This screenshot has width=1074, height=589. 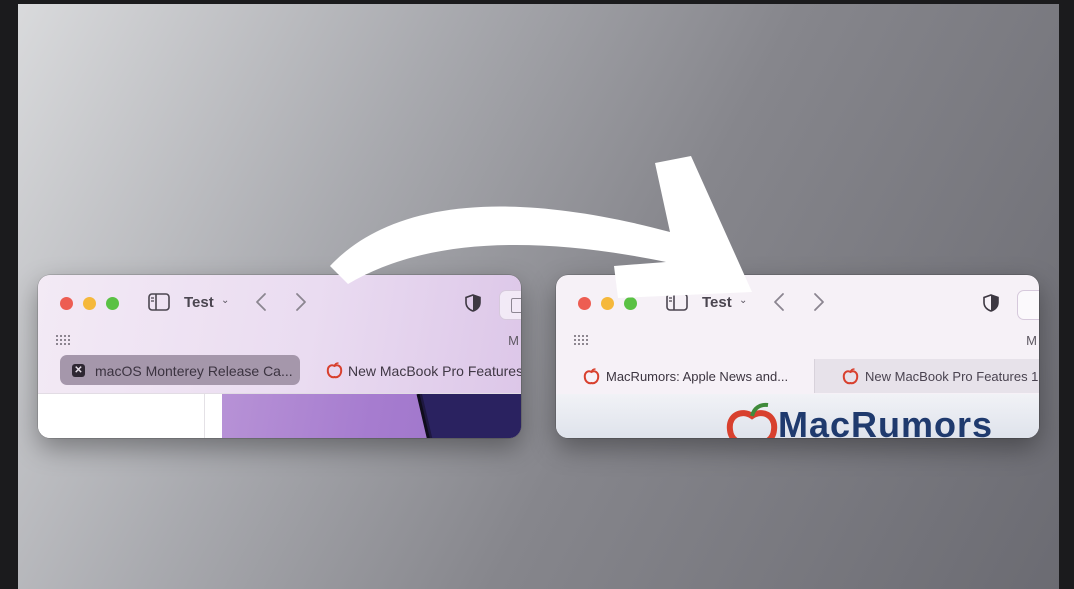 What do you see at coordinates (434, 371) in the screenshot?
I see `tab-label: New MacBook Pro Features` at bounding box center [434, 371].